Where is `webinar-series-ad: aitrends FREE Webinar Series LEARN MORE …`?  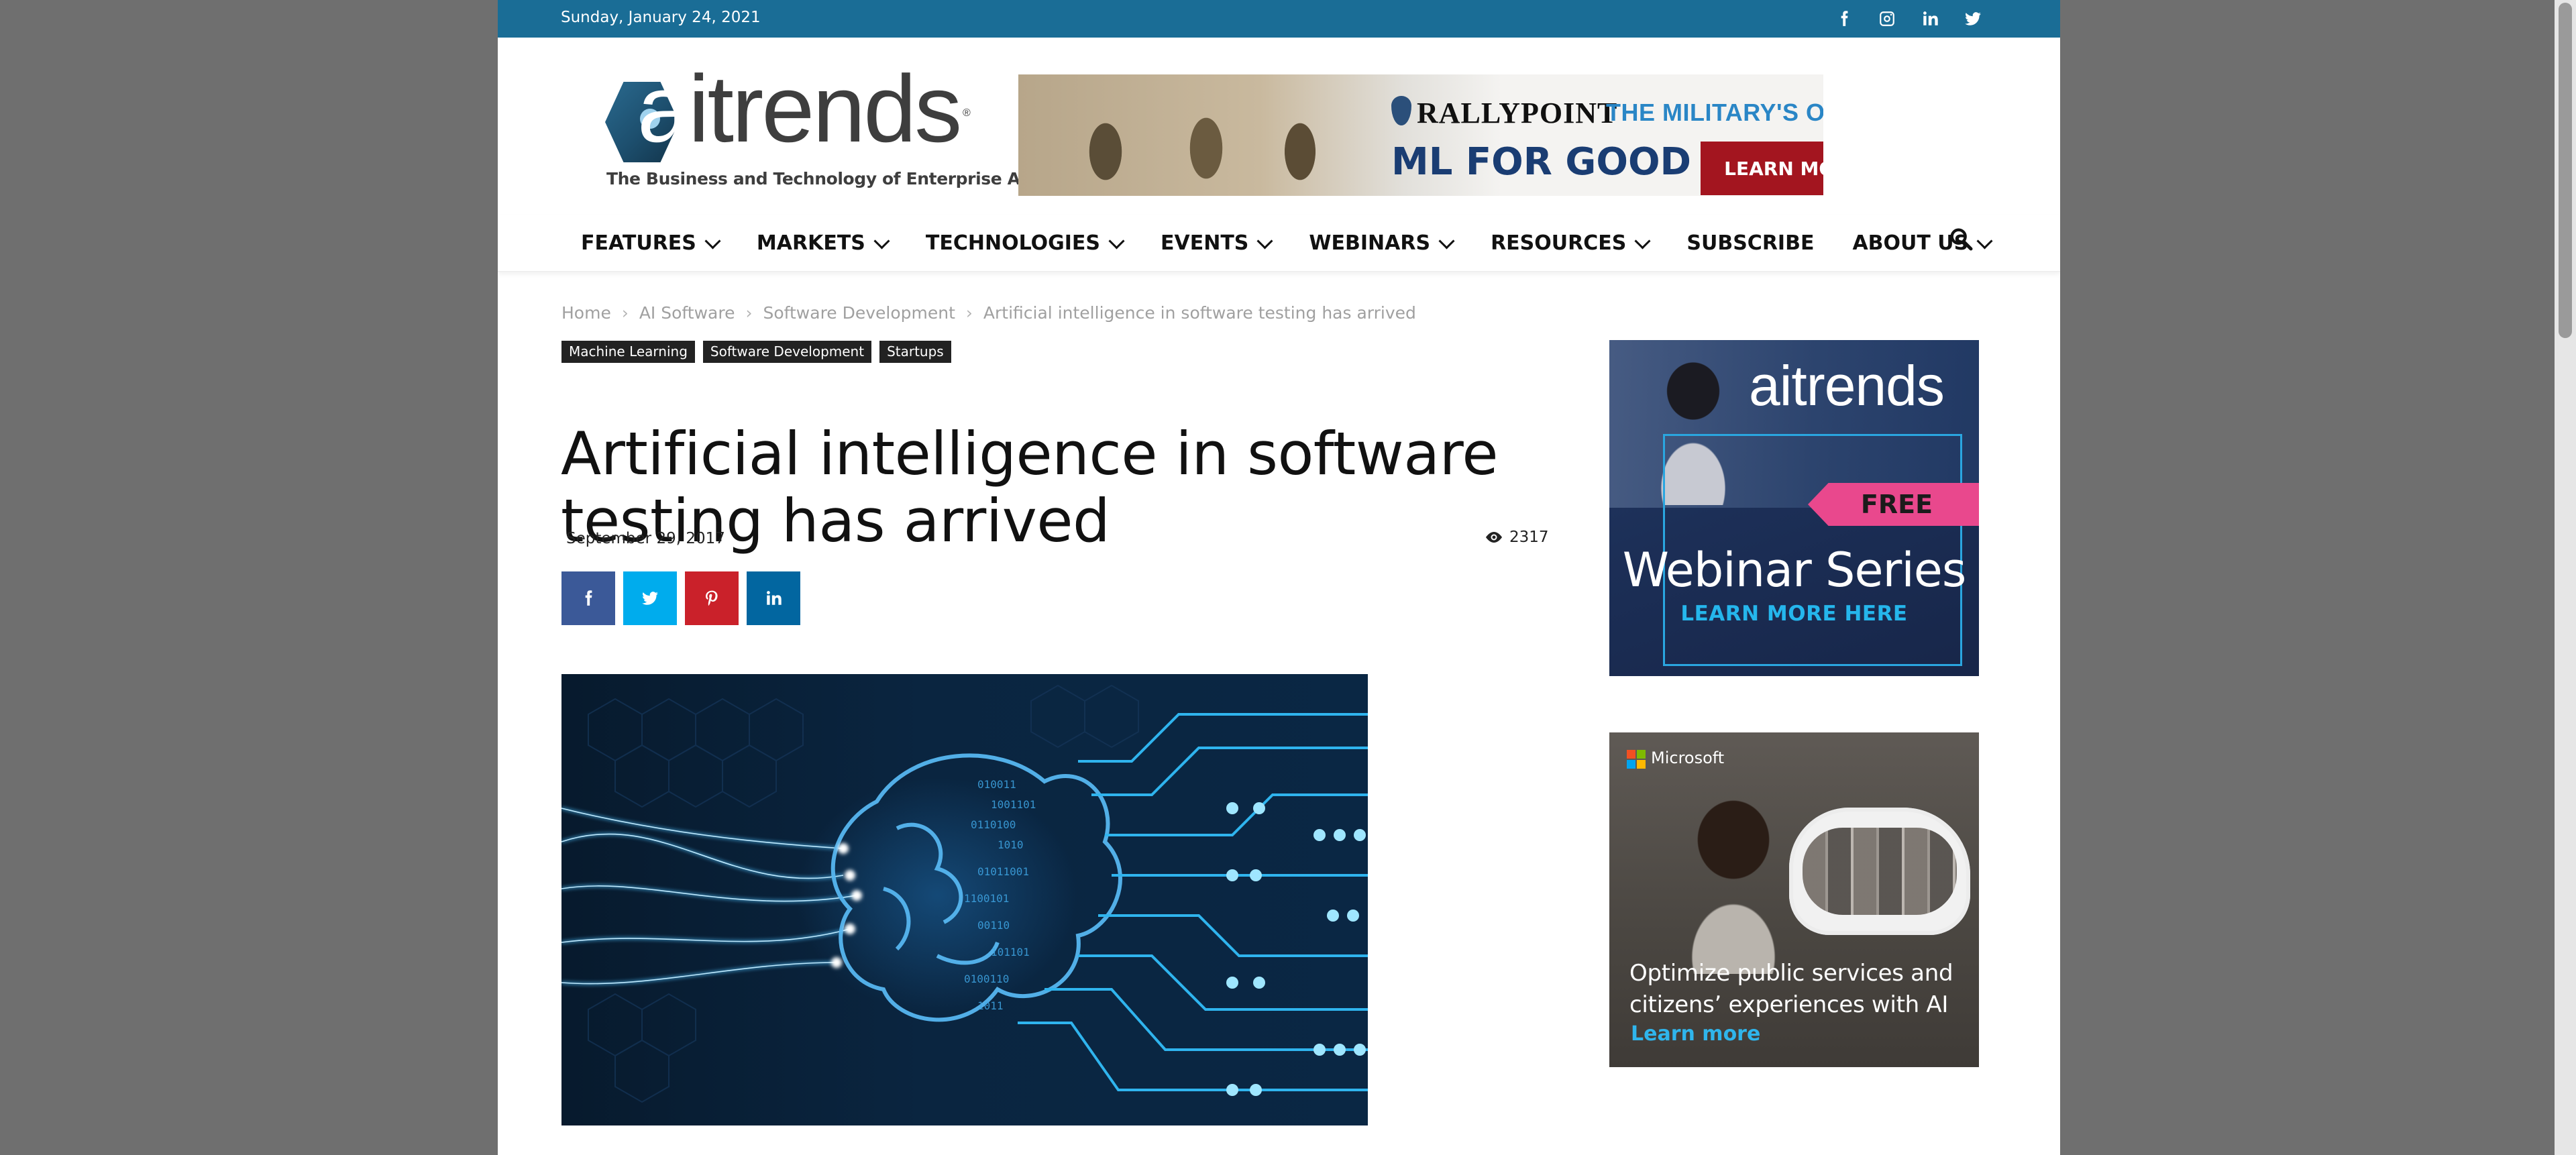
webinar-series-ad: aitrends FREE Webinar Series LEARN MORE … is located at coordinates (1794, 508).